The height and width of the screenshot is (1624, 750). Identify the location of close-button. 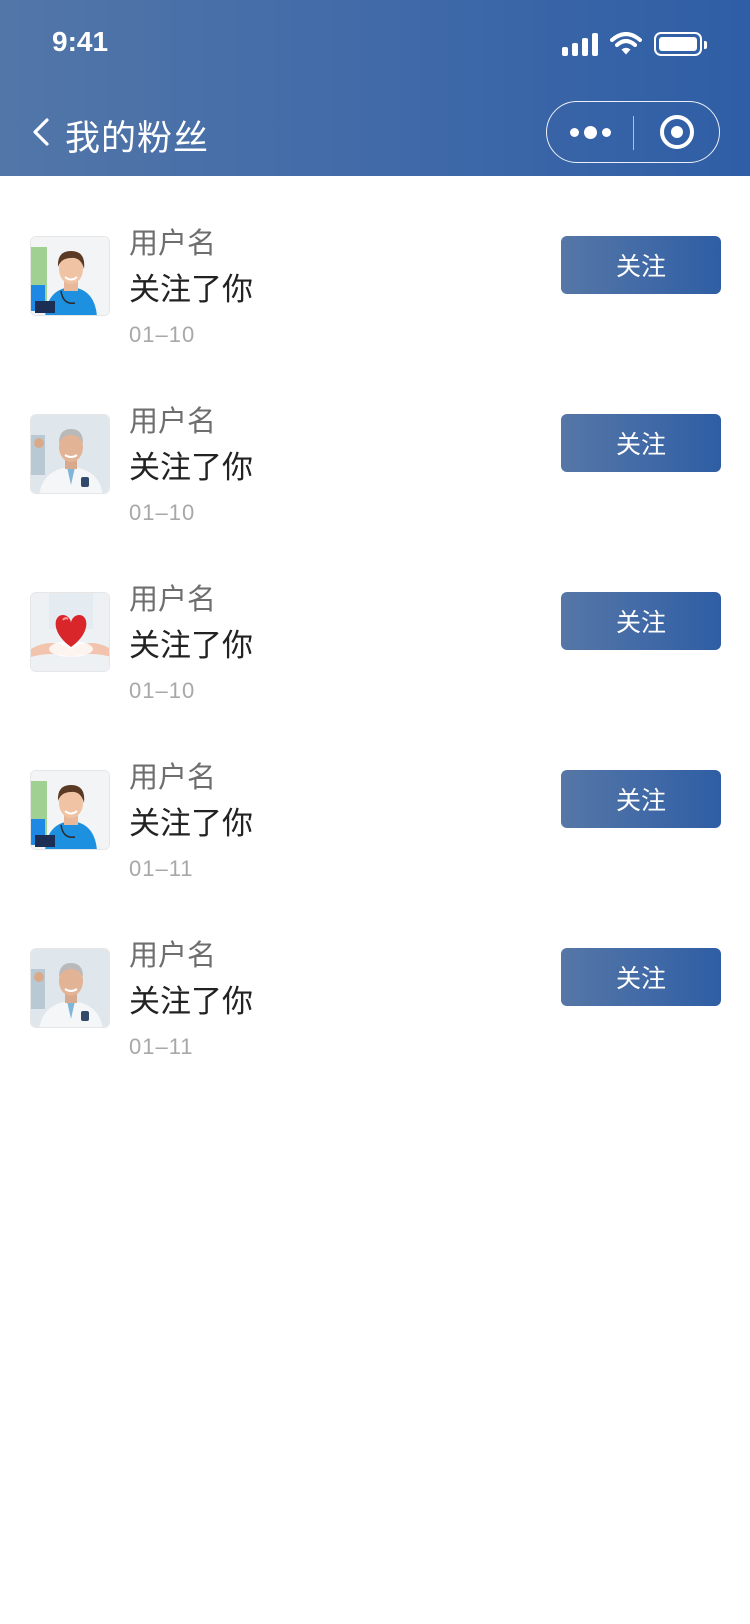
(677, 132).